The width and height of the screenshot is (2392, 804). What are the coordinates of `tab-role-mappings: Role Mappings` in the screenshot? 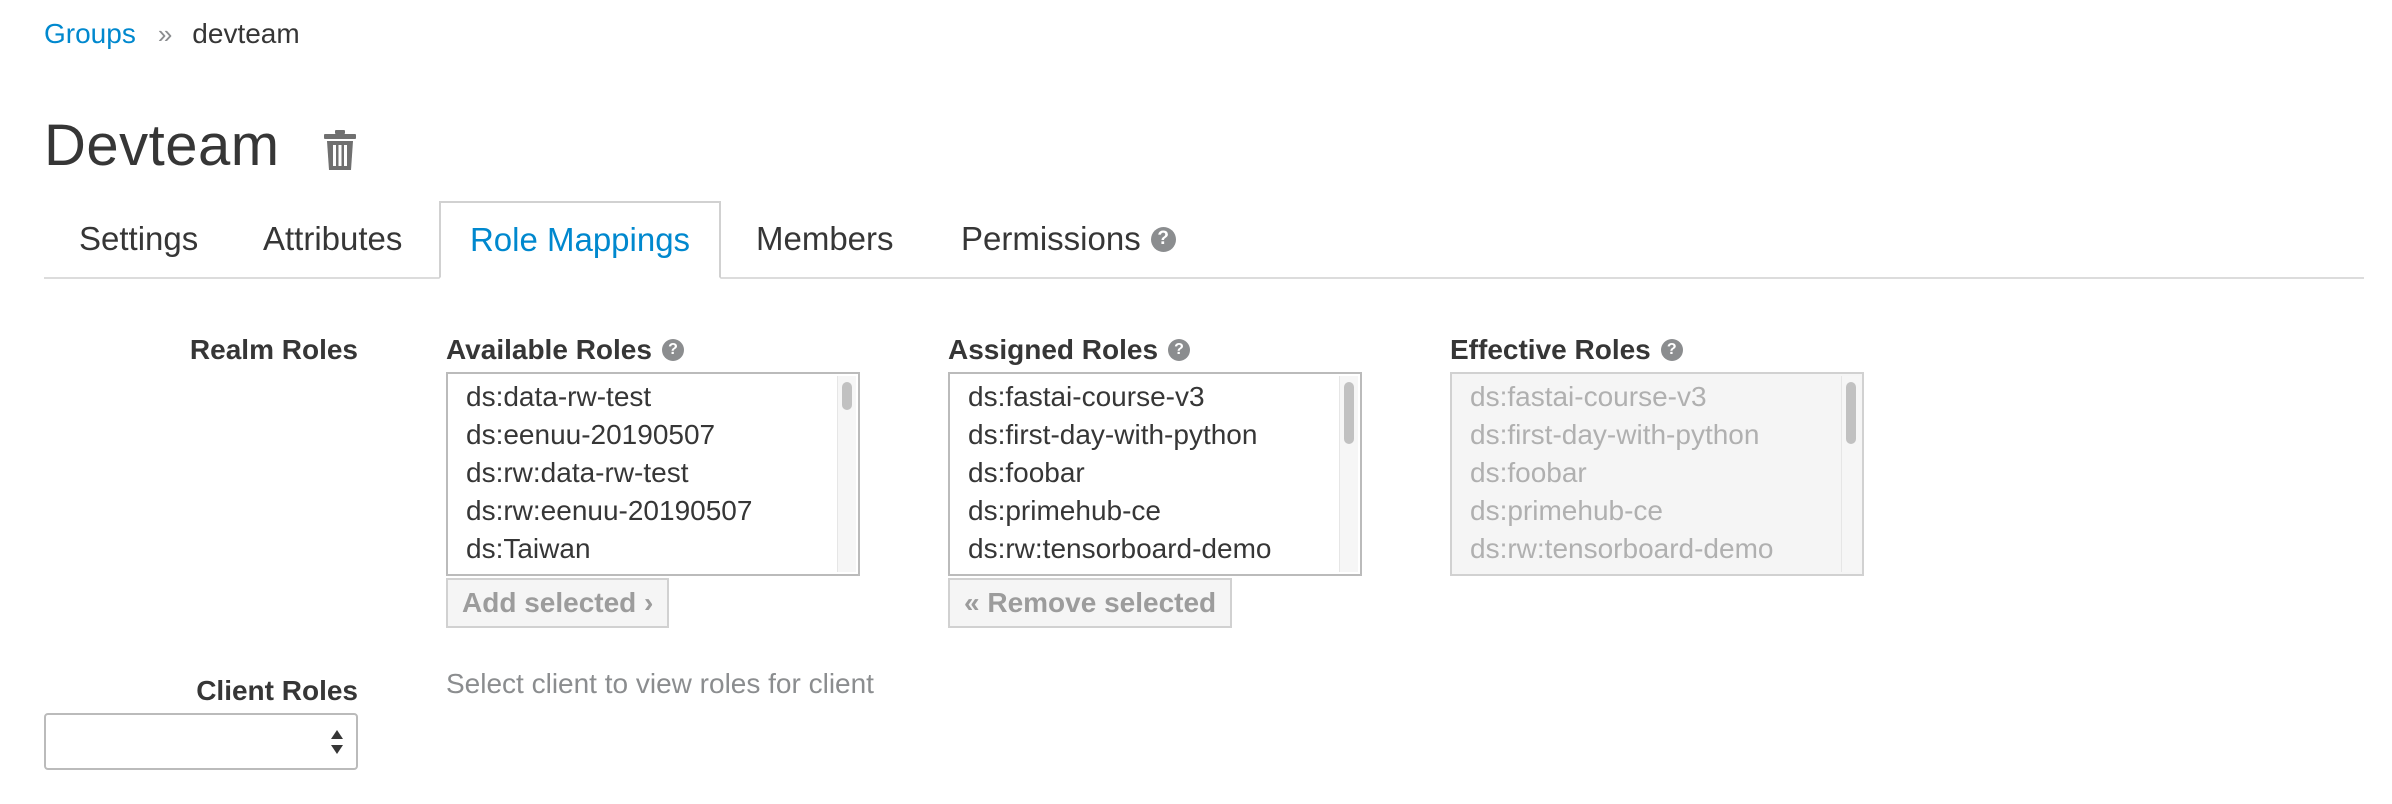 It's located at (580, 240).